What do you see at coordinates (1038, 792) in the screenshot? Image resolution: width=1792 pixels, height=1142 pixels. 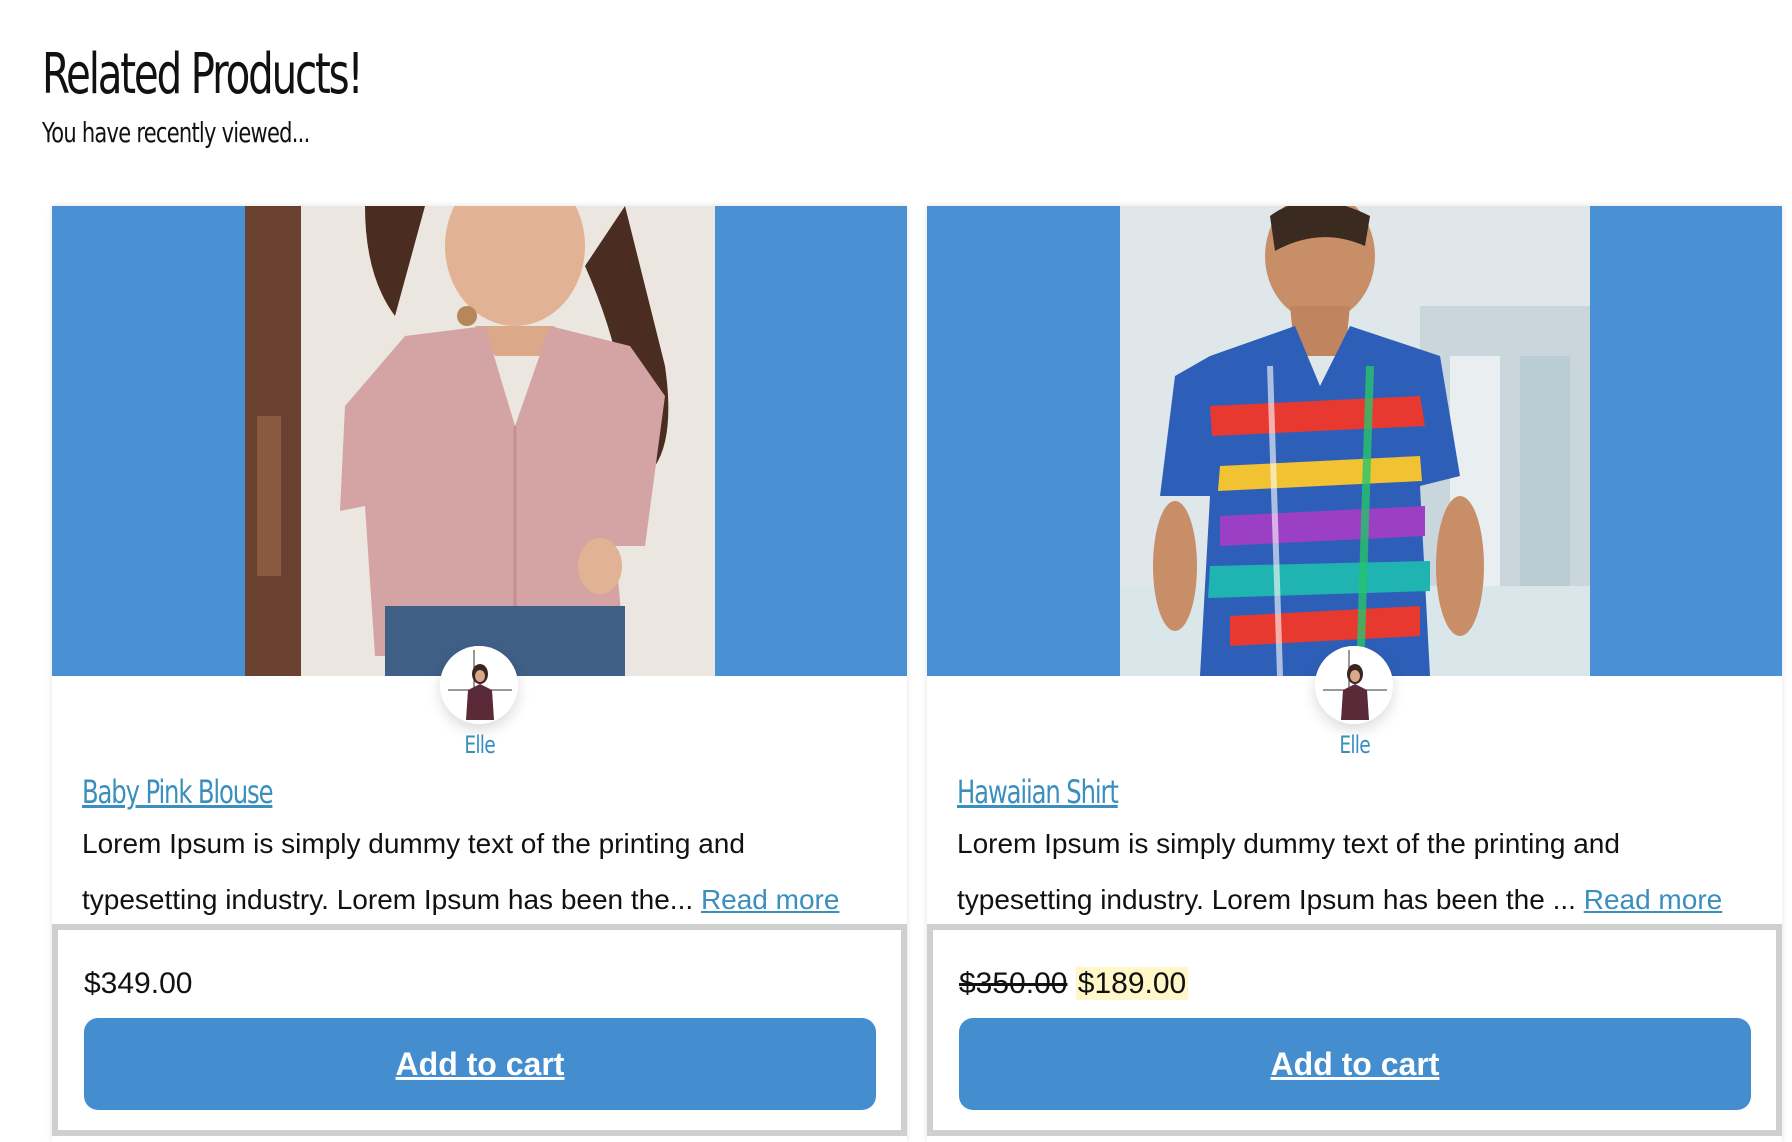 I see `product-title-link: Hawaiian Shirt` at bounding box center [1038, 792].